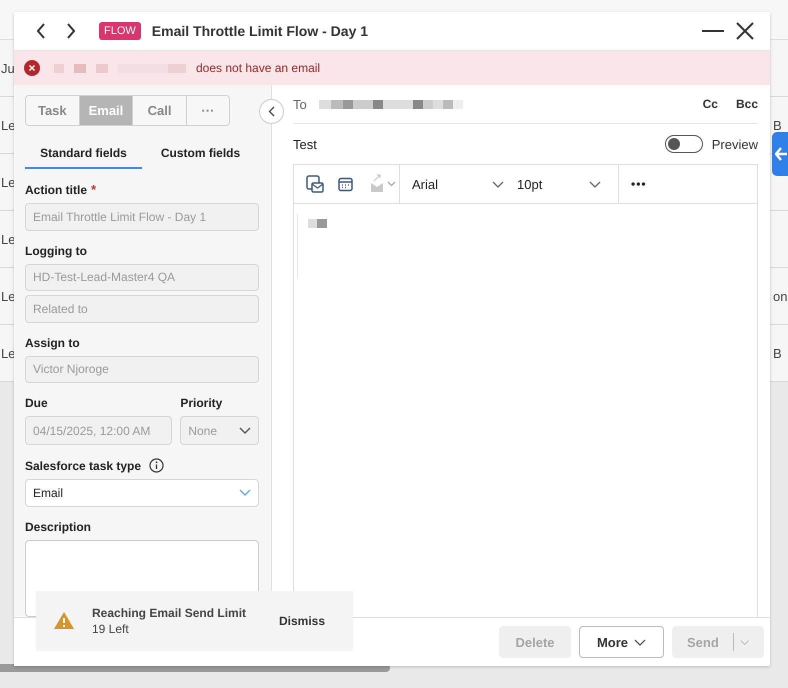 The image size is (788, 688). What do you see at coordinates (53, 111) in the screenshot?
I see `mode-tab: Task` at bounding box center [53, 111].